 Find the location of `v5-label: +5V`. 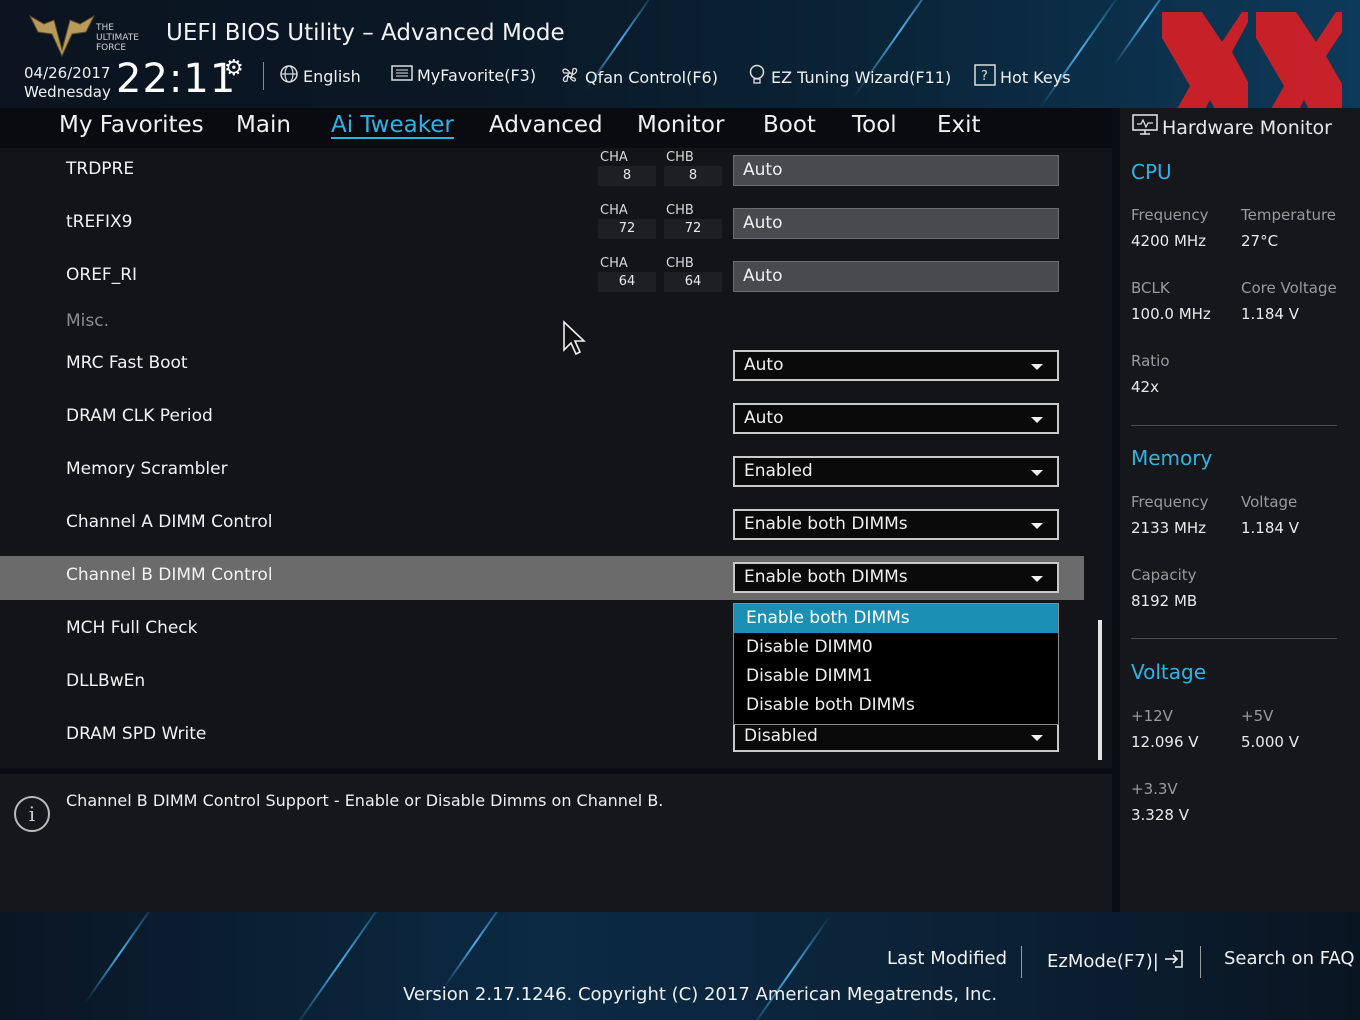

v5-label: +5V is located at coordinates (1257, 716).